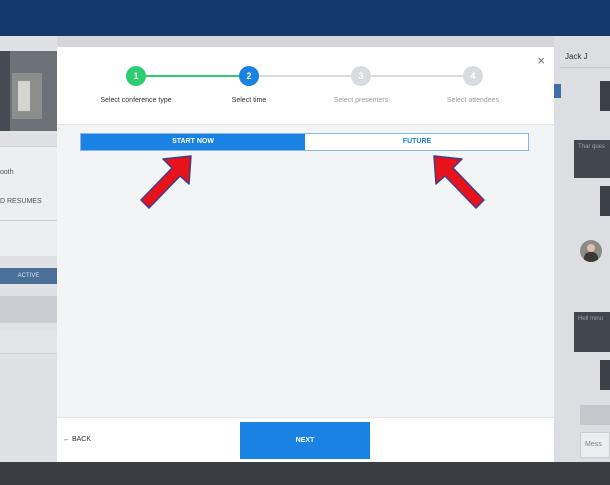 The height and width of the screenshot is (485, 610). I want to click on left-panel: ooth D RESUMES ACTIVE, so click(28, 249).